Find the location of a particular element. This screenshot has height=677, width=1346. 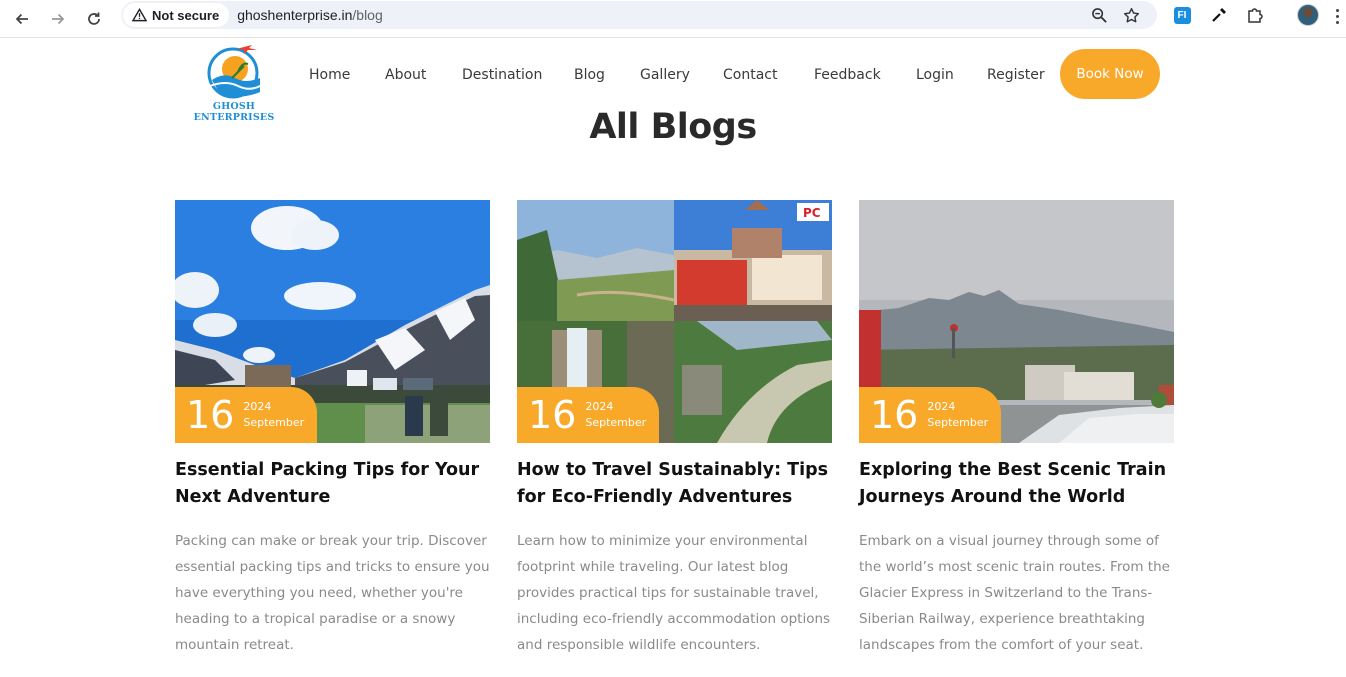

eyedropper-button is located at coordinates (1219, 15).